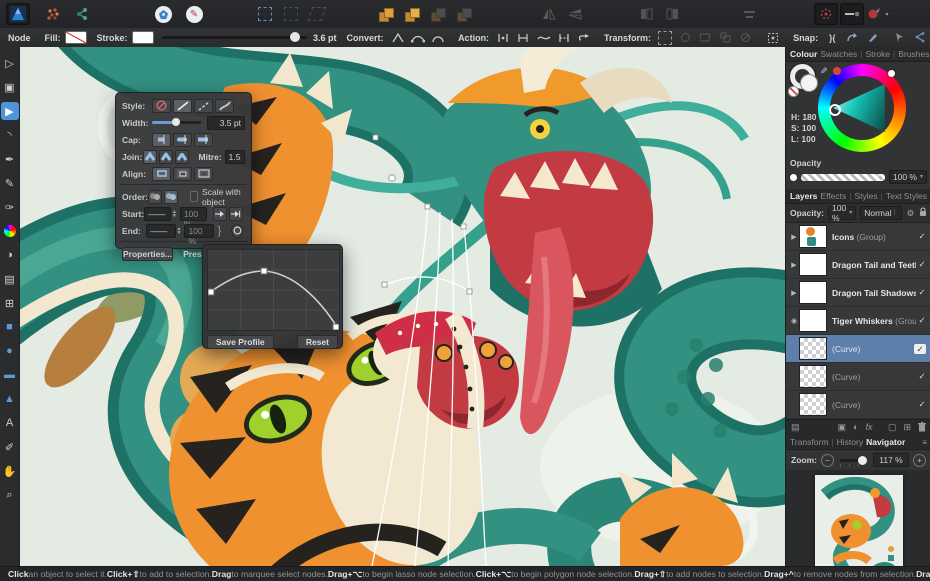 The width and height of the screenshot is (930, 581). What do you see at coordinates (149, 156) in the screenshot?
I see `join-miter-button` at bounding box center [149, 156].